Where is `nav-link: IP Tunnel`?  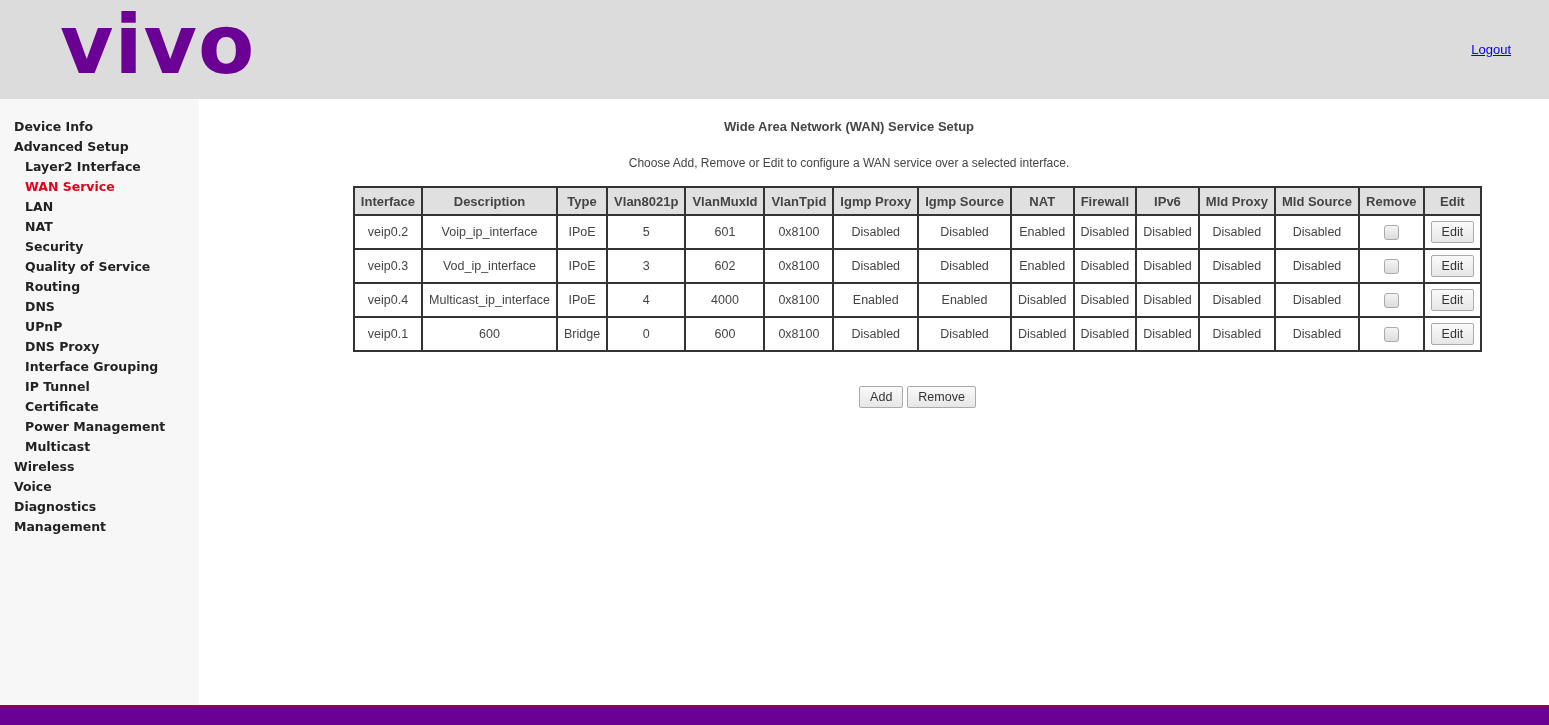
nav-link: IP Tunnel is located at coordinates (99, 387).